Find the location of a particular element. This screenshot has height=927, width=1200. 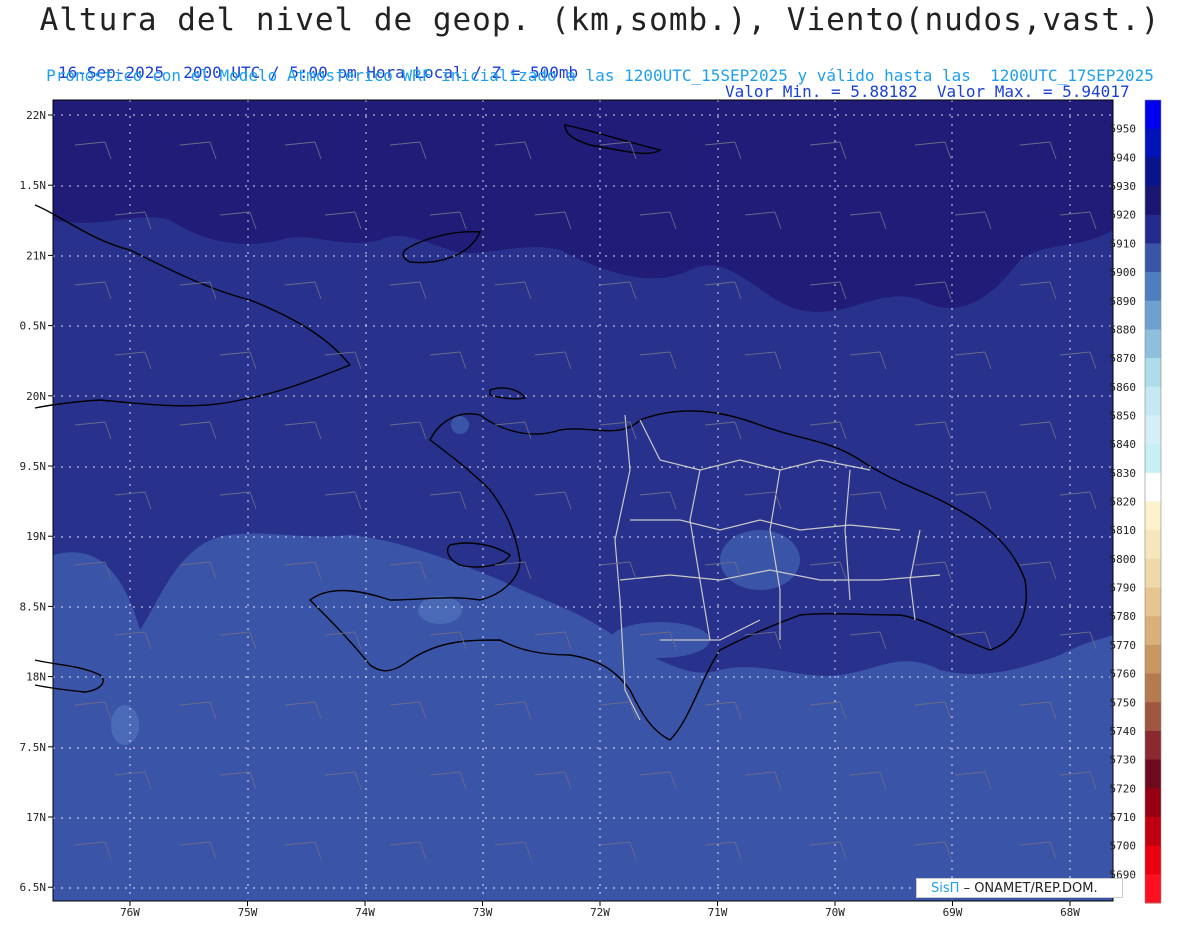

lon-label: 73W is located at coordinates (483, 912).